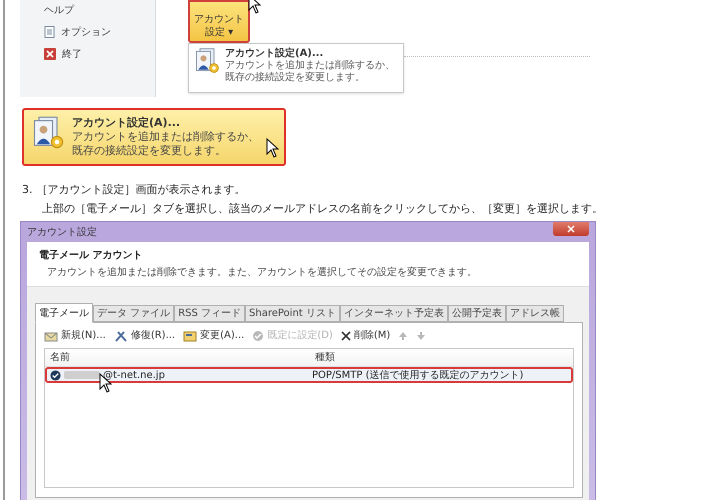  Describe the element at coordinates (365, 335) in the screenshot. I see `toolbar-button: 削除(M)` at that location.